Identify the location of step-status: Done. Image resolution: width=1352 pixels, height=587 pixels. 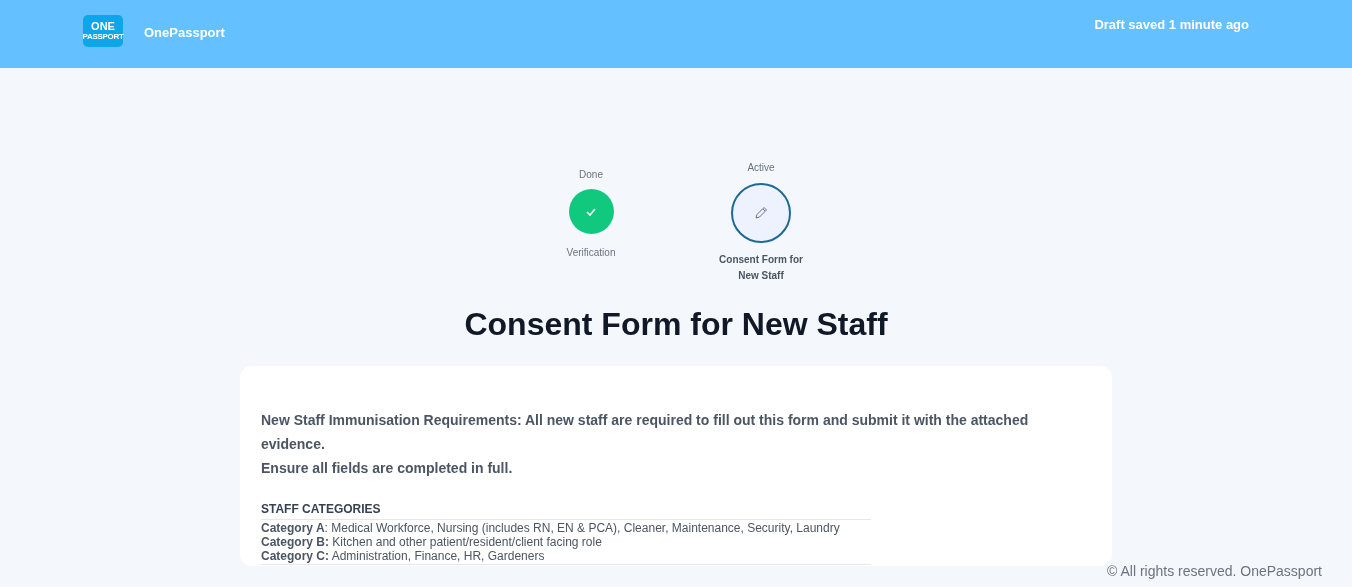
(591, 175).